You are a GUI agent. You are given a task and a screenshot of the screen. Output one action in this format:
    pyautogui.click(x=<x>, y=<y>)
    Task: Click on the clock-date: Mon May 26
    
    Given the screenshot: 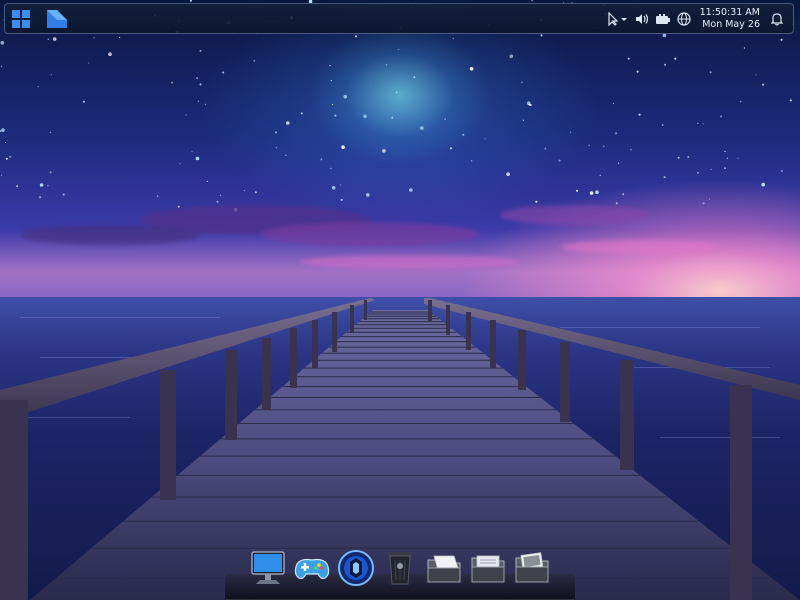 What is the action you would take?
    pyautogui.click(x=731, y=24)
    